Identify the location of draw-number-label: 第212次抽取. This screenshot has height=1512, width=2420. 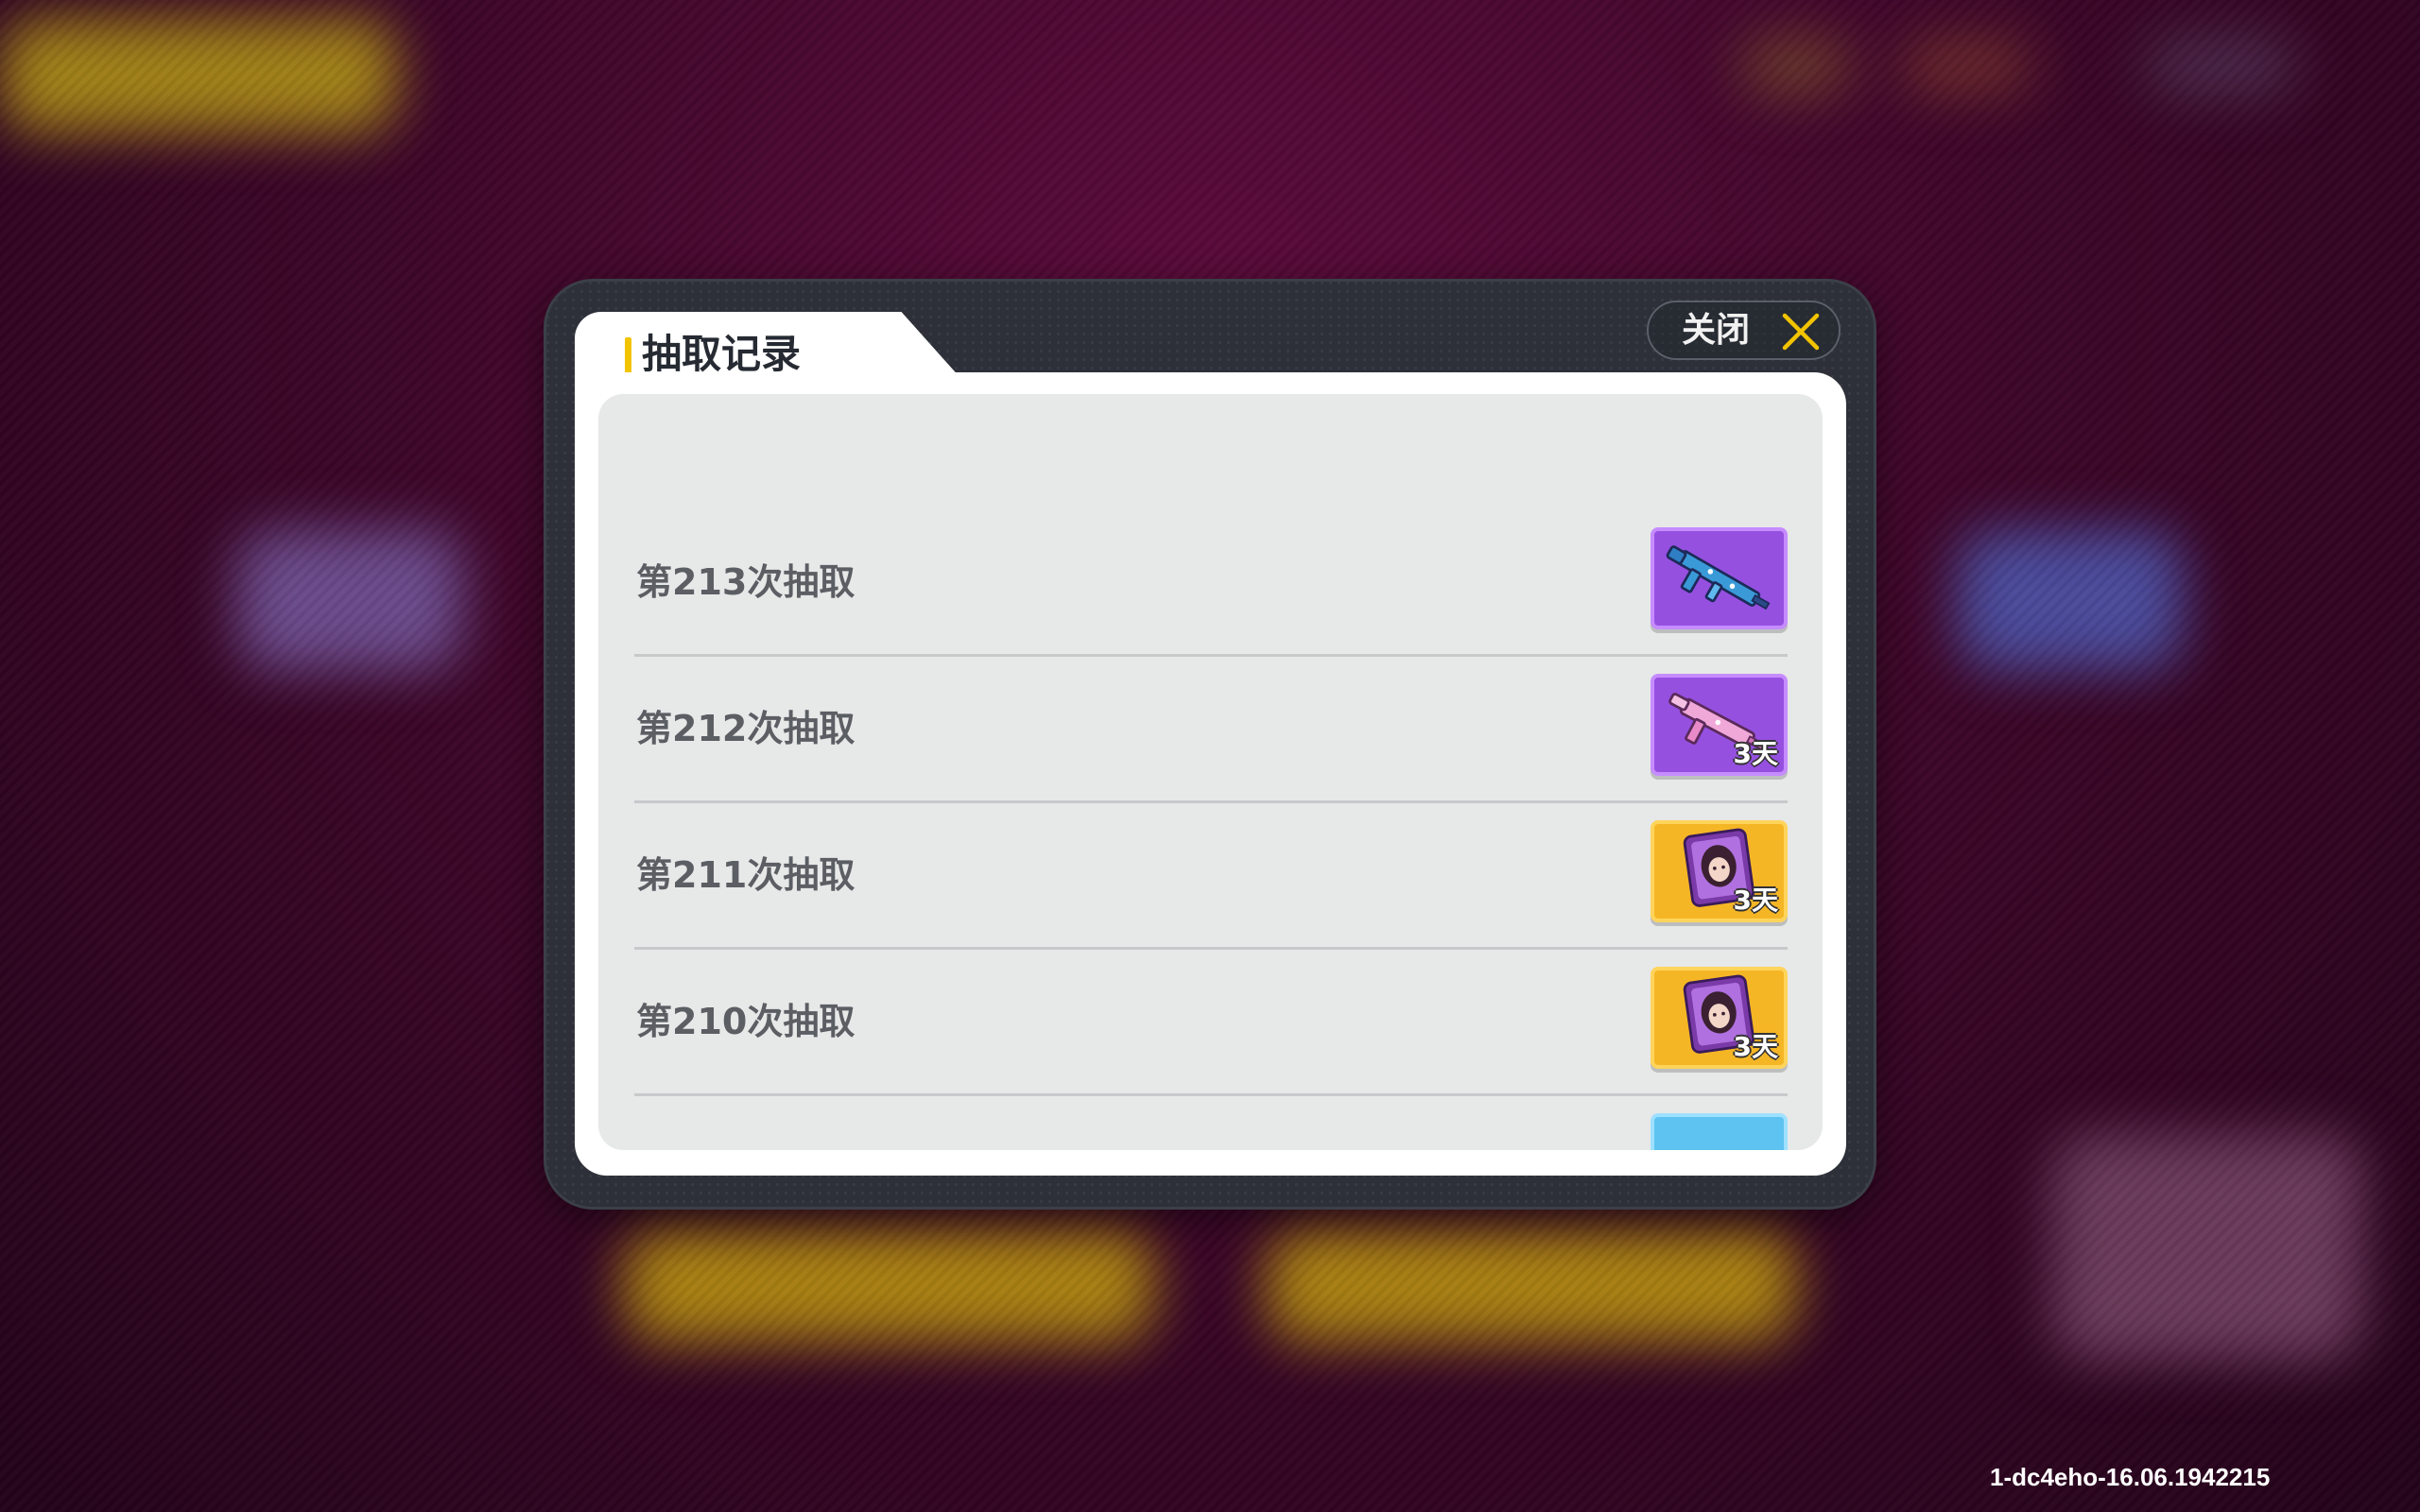
(746, 728).